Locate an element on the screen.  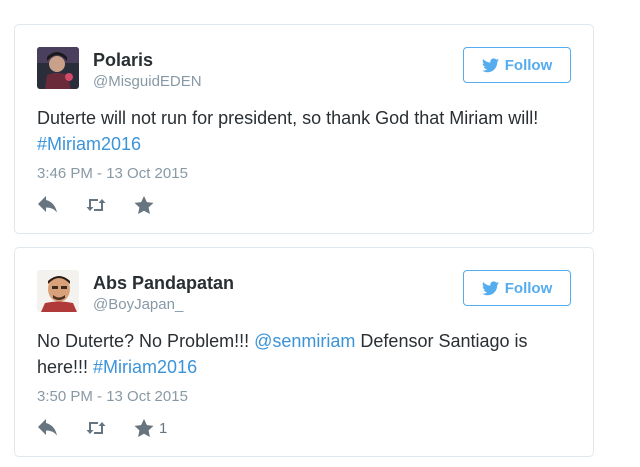
mention-link: @senmiriam is located at coordinates (304, 341).